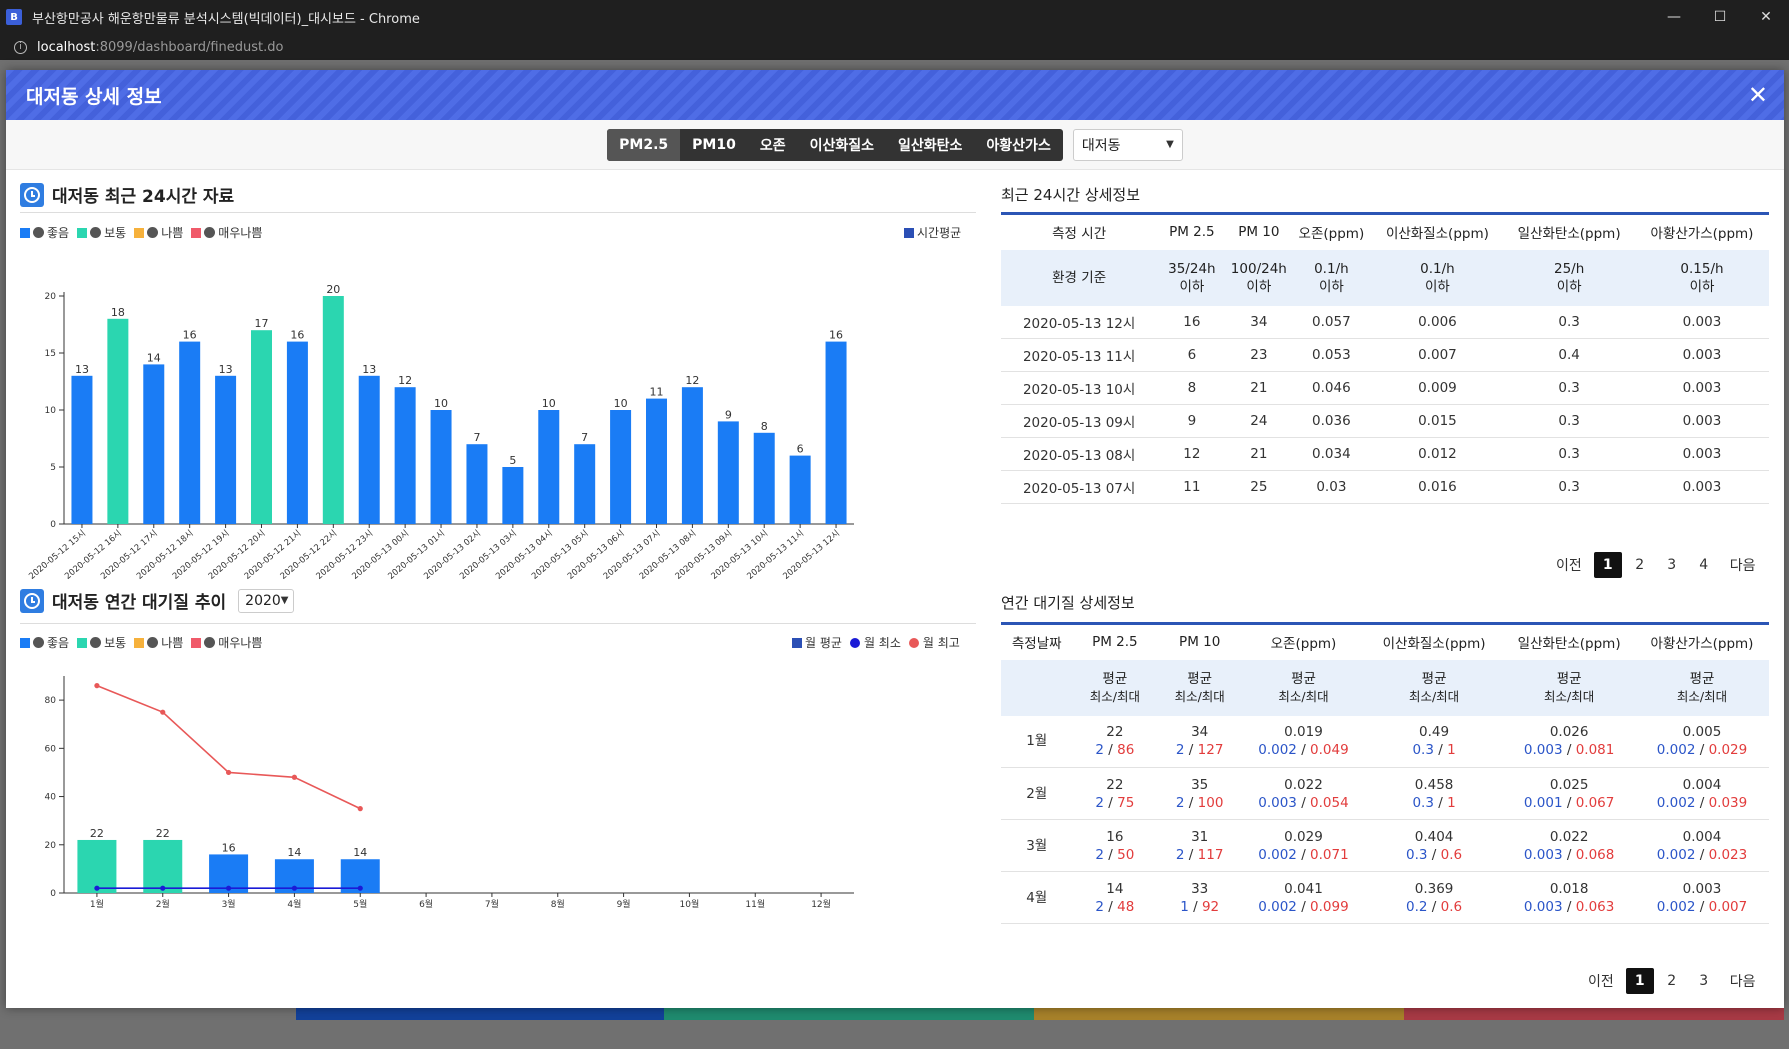 This screenshot has height=1049, width=1789. What do you see at coordinates (492, 904) in the screenshot?
I see `x-tick-label: 7월` at bounding box center [492, 904].